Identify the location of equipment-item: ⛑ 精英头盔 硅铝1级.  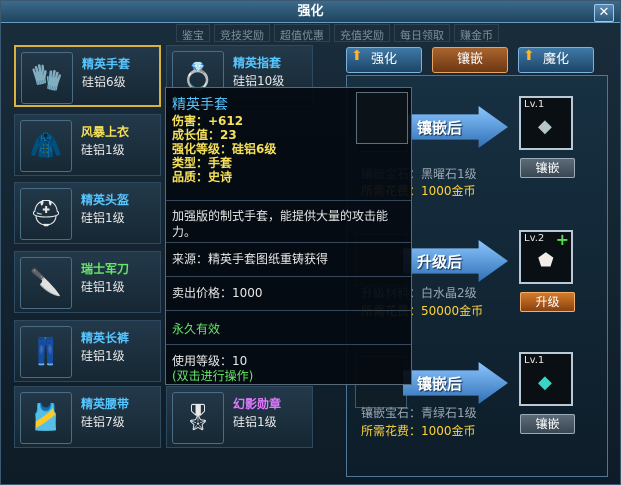
(87, 213).